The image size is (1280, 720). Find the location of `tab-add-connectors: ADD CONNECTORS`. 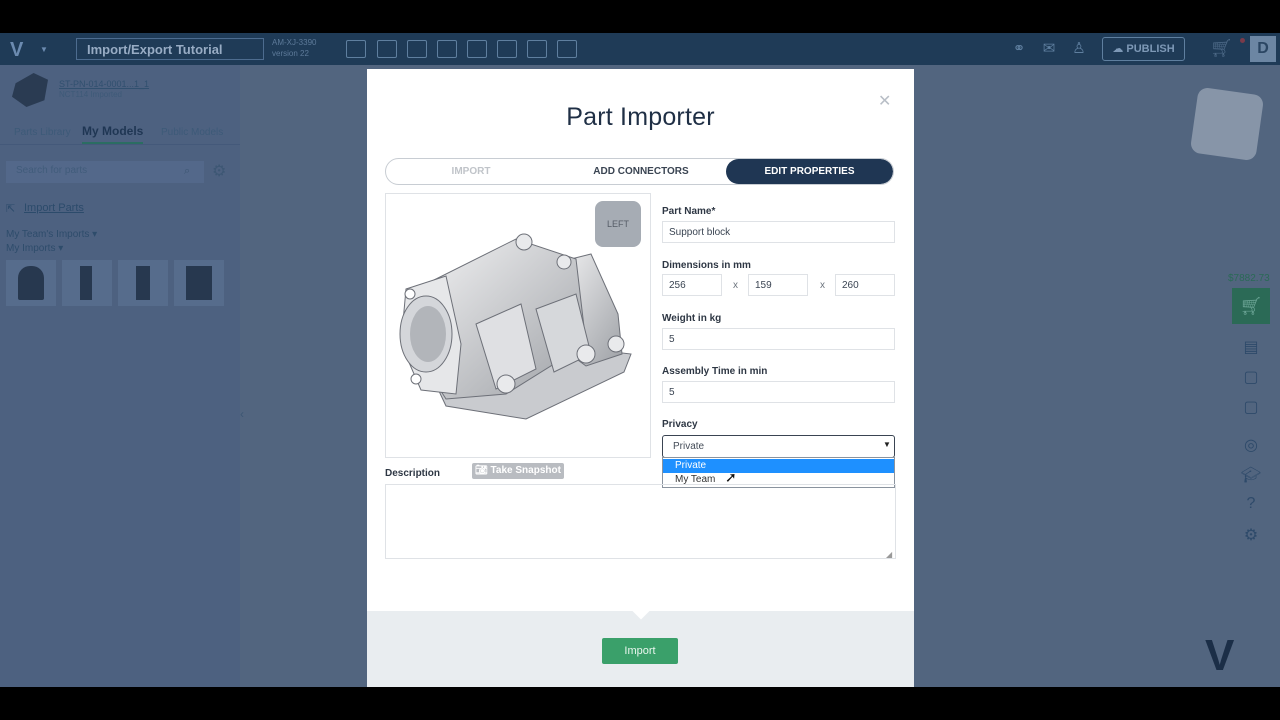

tab-add-connectors: ADD CONNECTORS is located at coordinates (641, 171).